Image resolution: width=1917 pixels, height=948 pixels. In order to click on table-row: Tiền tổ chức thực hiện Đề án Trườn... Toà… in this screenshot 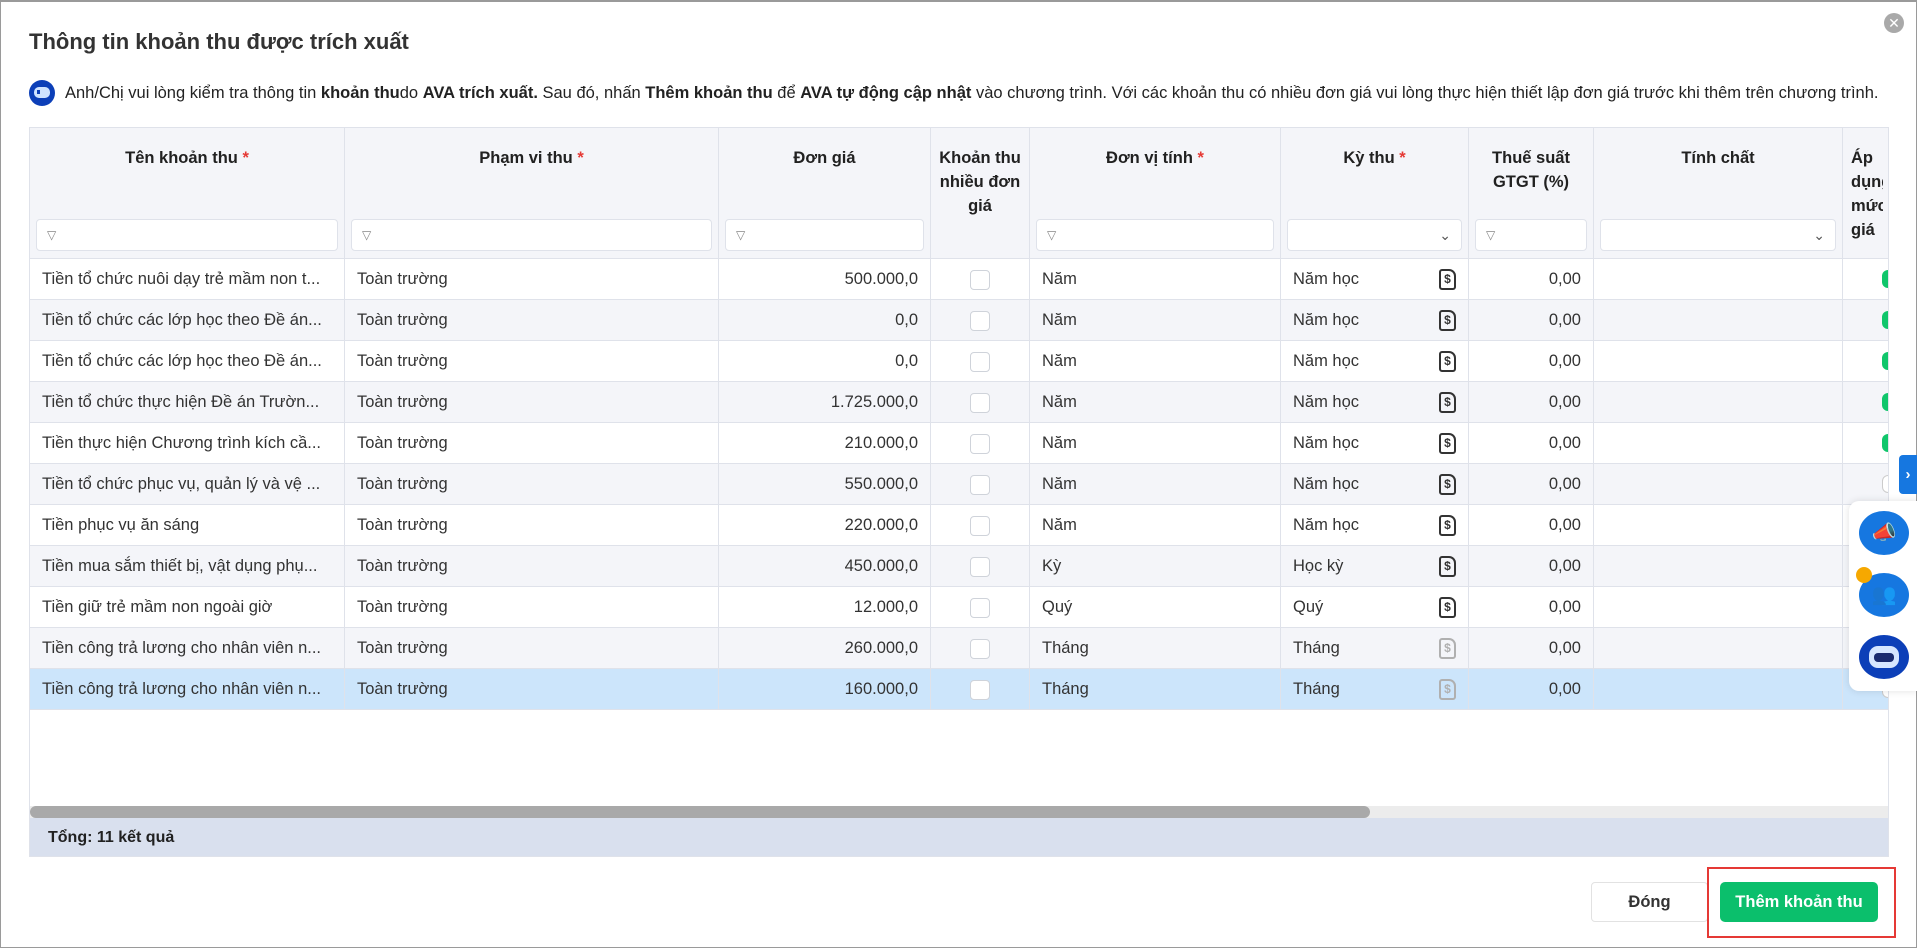, I will do `click(959, 402)`.